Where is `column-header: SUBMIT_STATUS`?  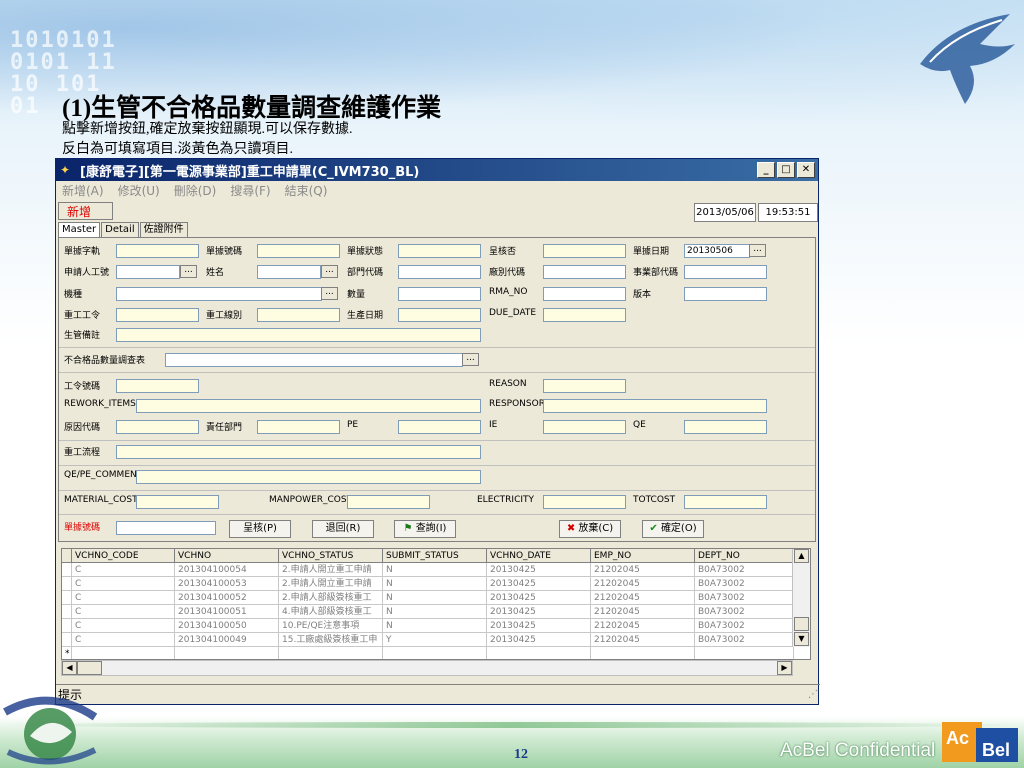
column-header: SUBMIT_STATUS is located at coordinates (435, 556).